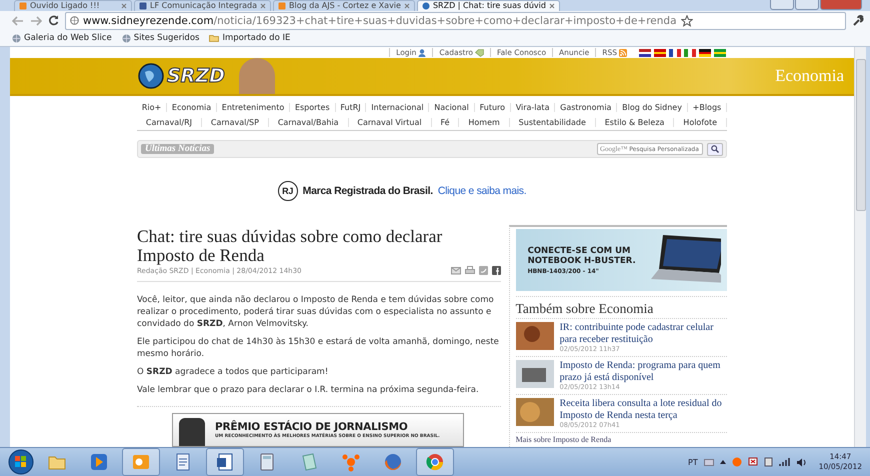 The height and width of the screenshot is (476, 870). I want to click on related-link: IR: contribuinte pode cadastrar celular para receber restituição, so click(643, 333).